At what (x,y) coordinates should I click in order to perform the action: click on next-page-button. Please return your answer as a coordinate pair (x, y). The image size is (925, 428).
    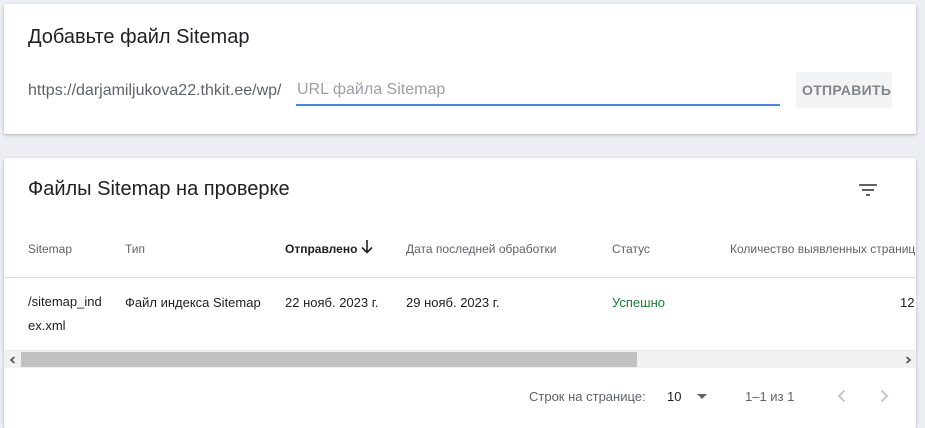
    Looking at the image, I should click on (884, 396).